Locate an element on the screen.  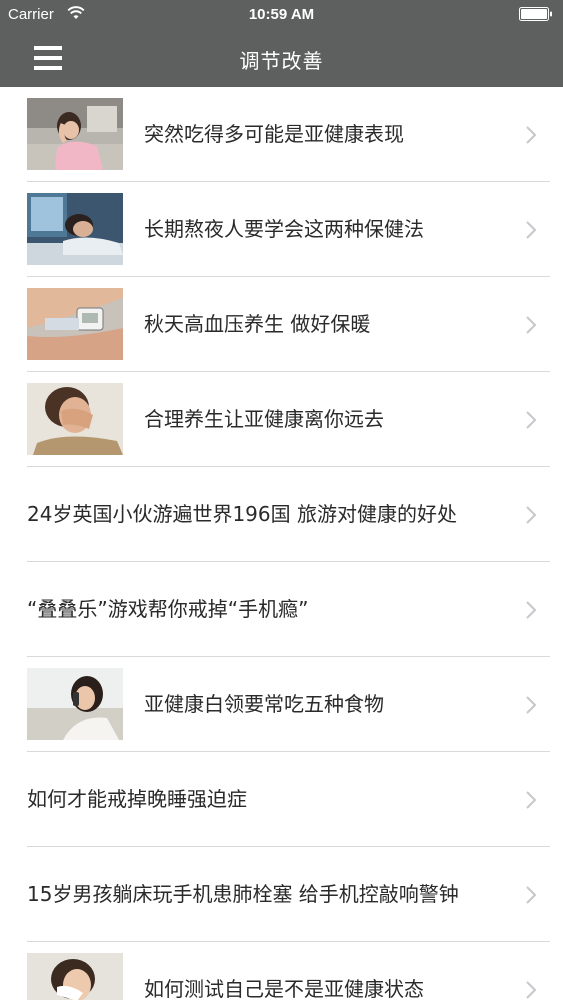
nav-bar: 调节改善 is located at coordinates (281, 58).